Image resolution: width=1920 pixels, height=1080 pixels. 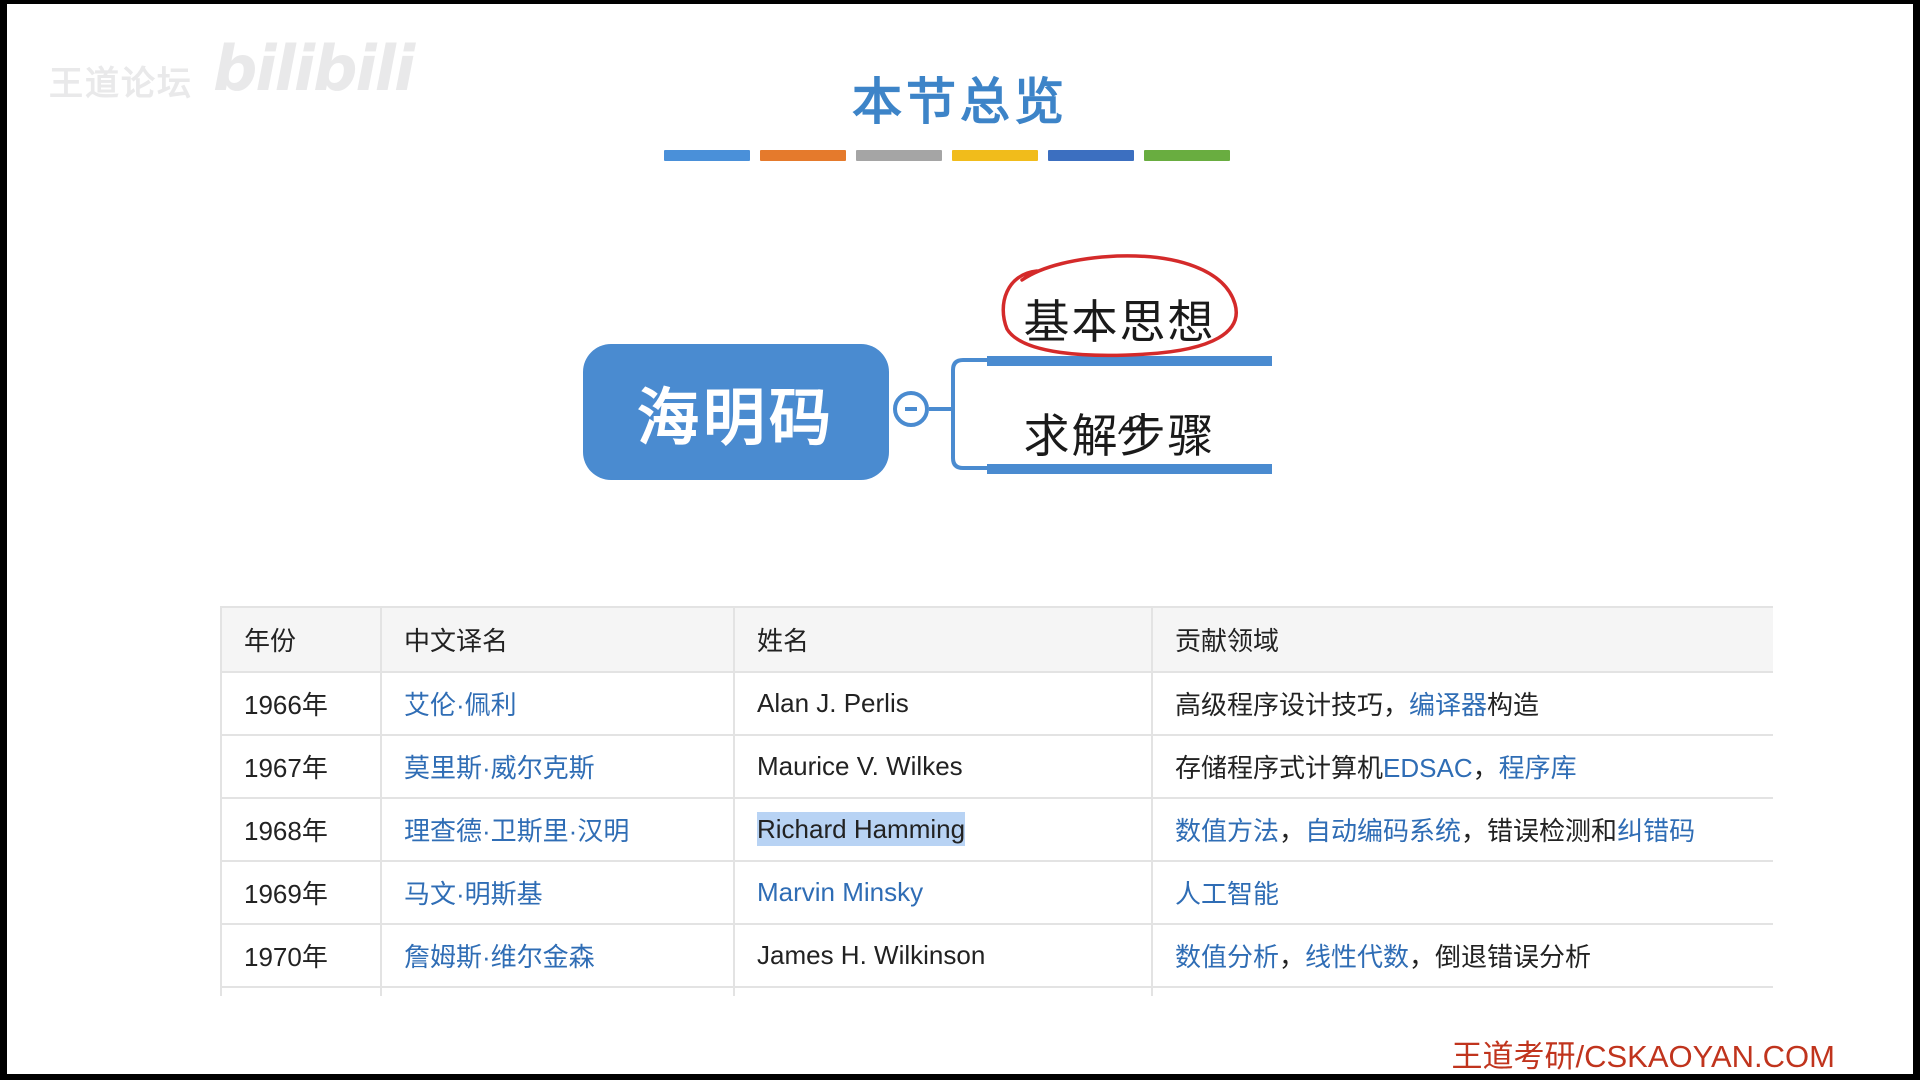 What do you see at coordinates (1428, 768) in the screenshot?
I see `contribution-link: EDSAC` at bounding box center [1428, 768].